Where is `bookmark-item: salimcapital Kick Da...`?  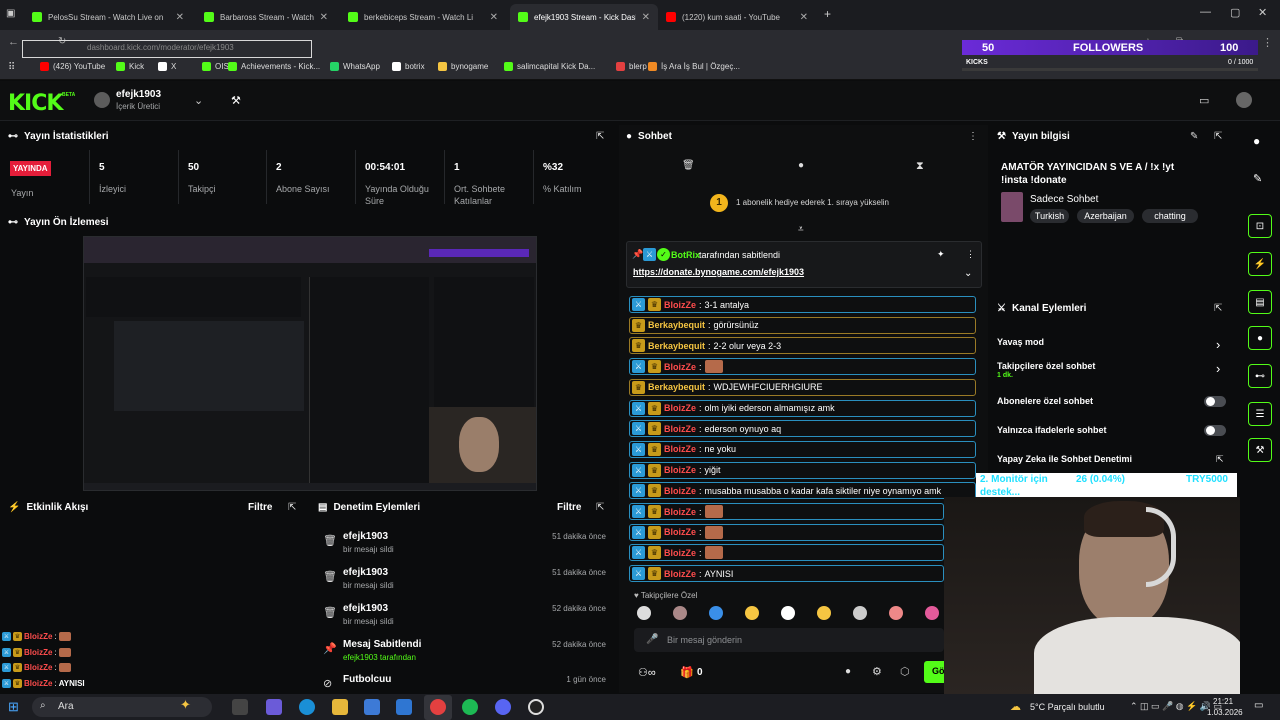
bookmark-item: salimcapital Kick Da... is located at coordinates (549, 66).